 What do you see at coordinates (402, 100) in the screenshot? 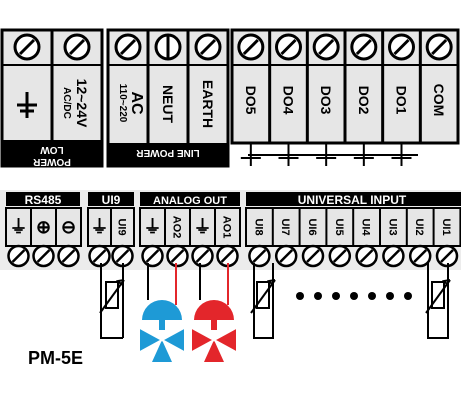
I see `relay-label-do1: DO1` at bounding box center [402, 100].